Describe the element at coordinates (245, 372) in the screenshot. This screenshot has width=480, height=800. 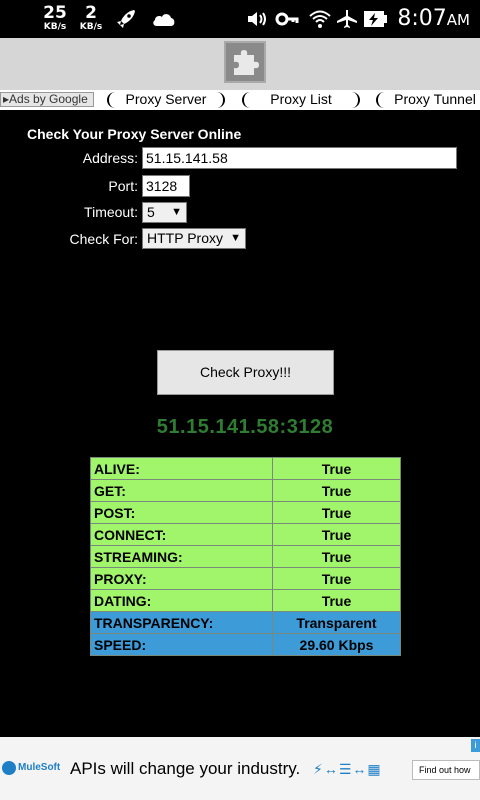
I see `check-proxy-button: Check Proxy!!!` at that location.